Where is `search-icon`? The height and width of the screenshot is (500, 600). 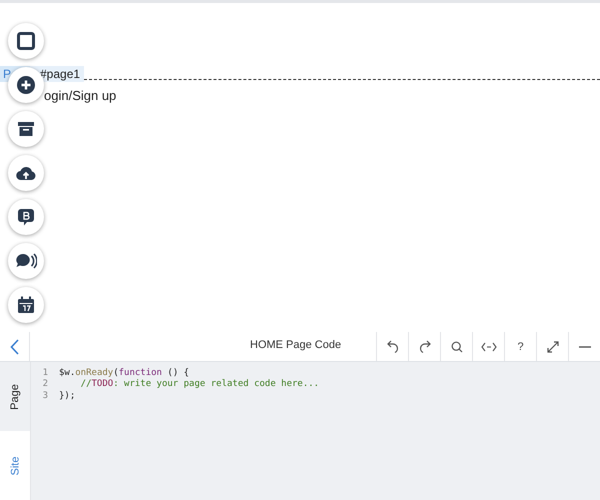
search-icon is located at coordinates (456, 346).